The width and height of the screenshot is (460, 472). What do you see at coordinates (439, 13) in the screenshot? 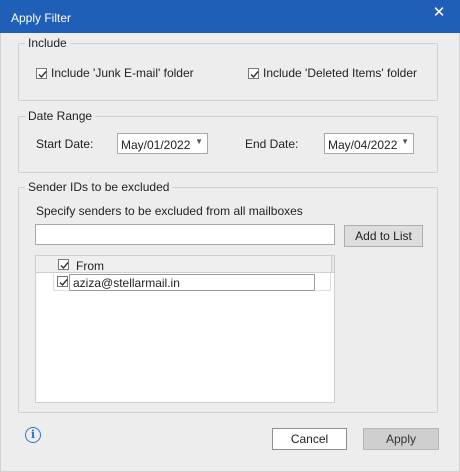
I see `close-icon: ✕` at bounding box center [439, 13].